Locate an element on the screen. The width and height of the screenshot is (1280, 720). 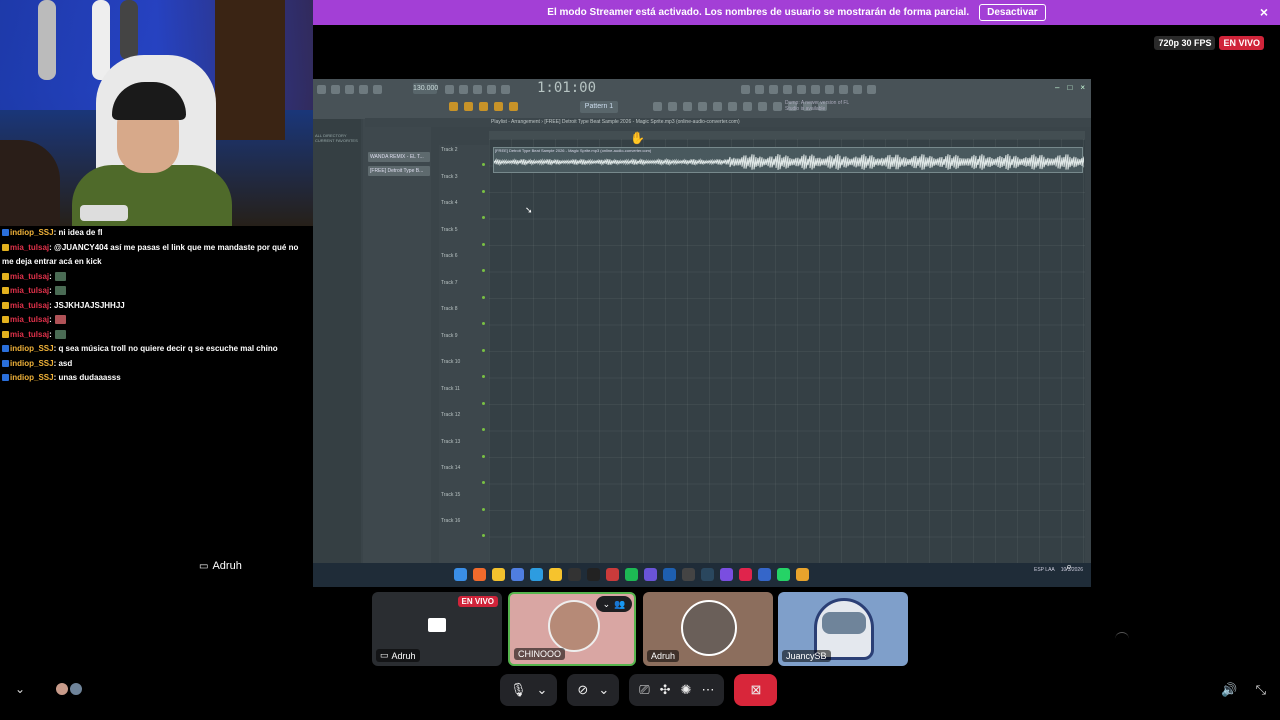
track-label: Track 10 is located at coordinates (451, 362).